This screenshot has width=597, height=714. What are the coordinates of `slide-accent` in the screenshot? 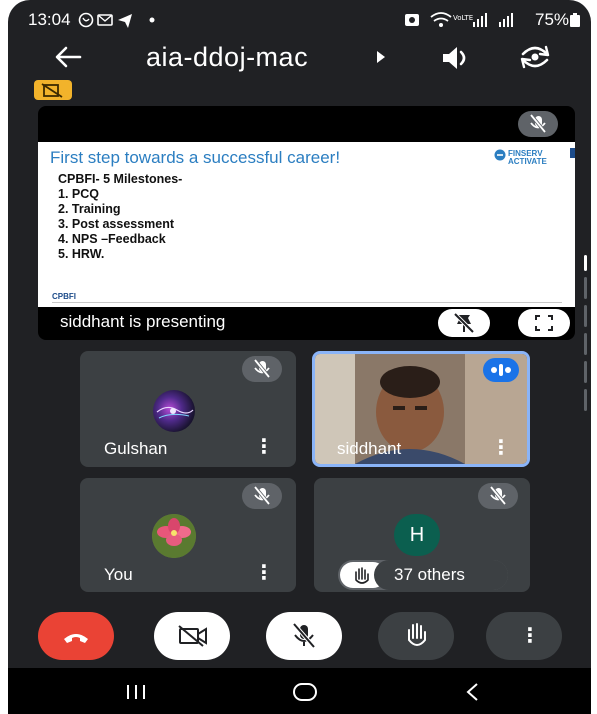 It's located at (572, 153).